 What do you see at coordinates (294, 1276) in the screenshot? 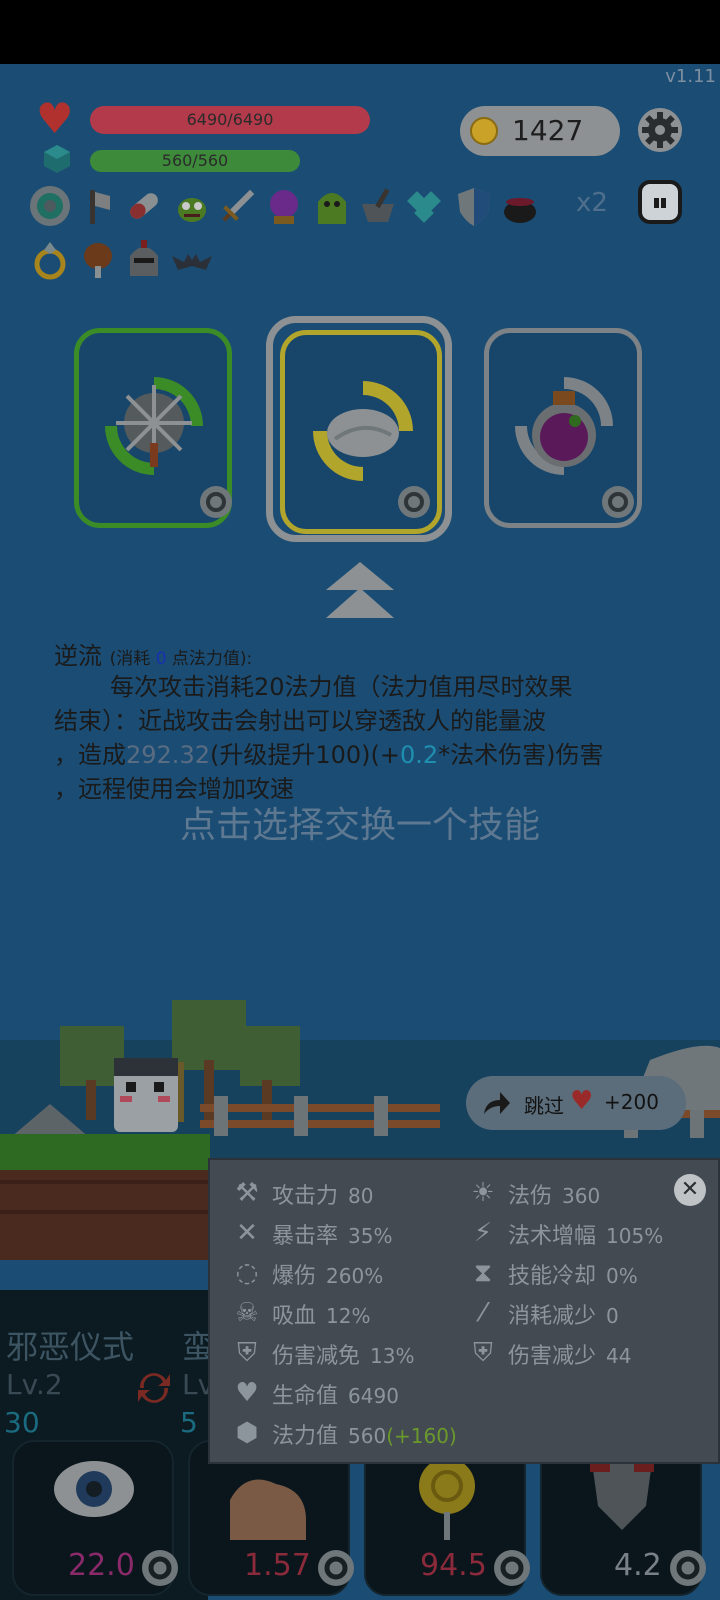
I see `stat-label: 爆伤` at bounding box center [294, 1276].